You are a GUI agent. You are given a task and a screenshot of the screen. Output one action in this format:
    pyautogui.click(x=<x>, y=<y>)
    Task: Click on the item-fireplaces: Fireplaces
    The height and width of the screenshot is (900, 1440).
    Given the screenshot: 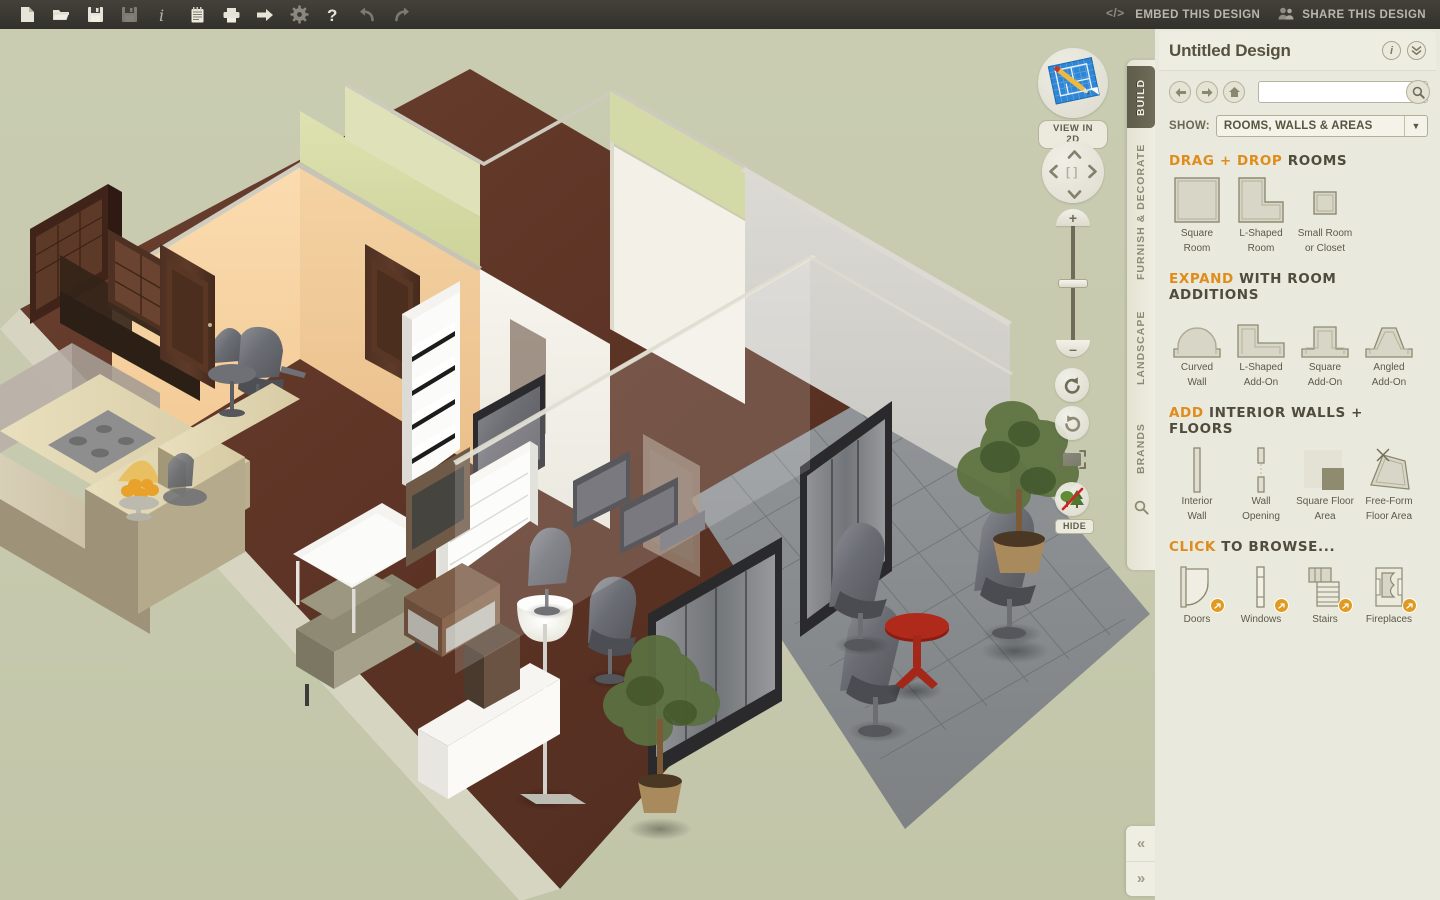 What is the action you would take?
    pyautogui.click(x=1389, y=592)
    